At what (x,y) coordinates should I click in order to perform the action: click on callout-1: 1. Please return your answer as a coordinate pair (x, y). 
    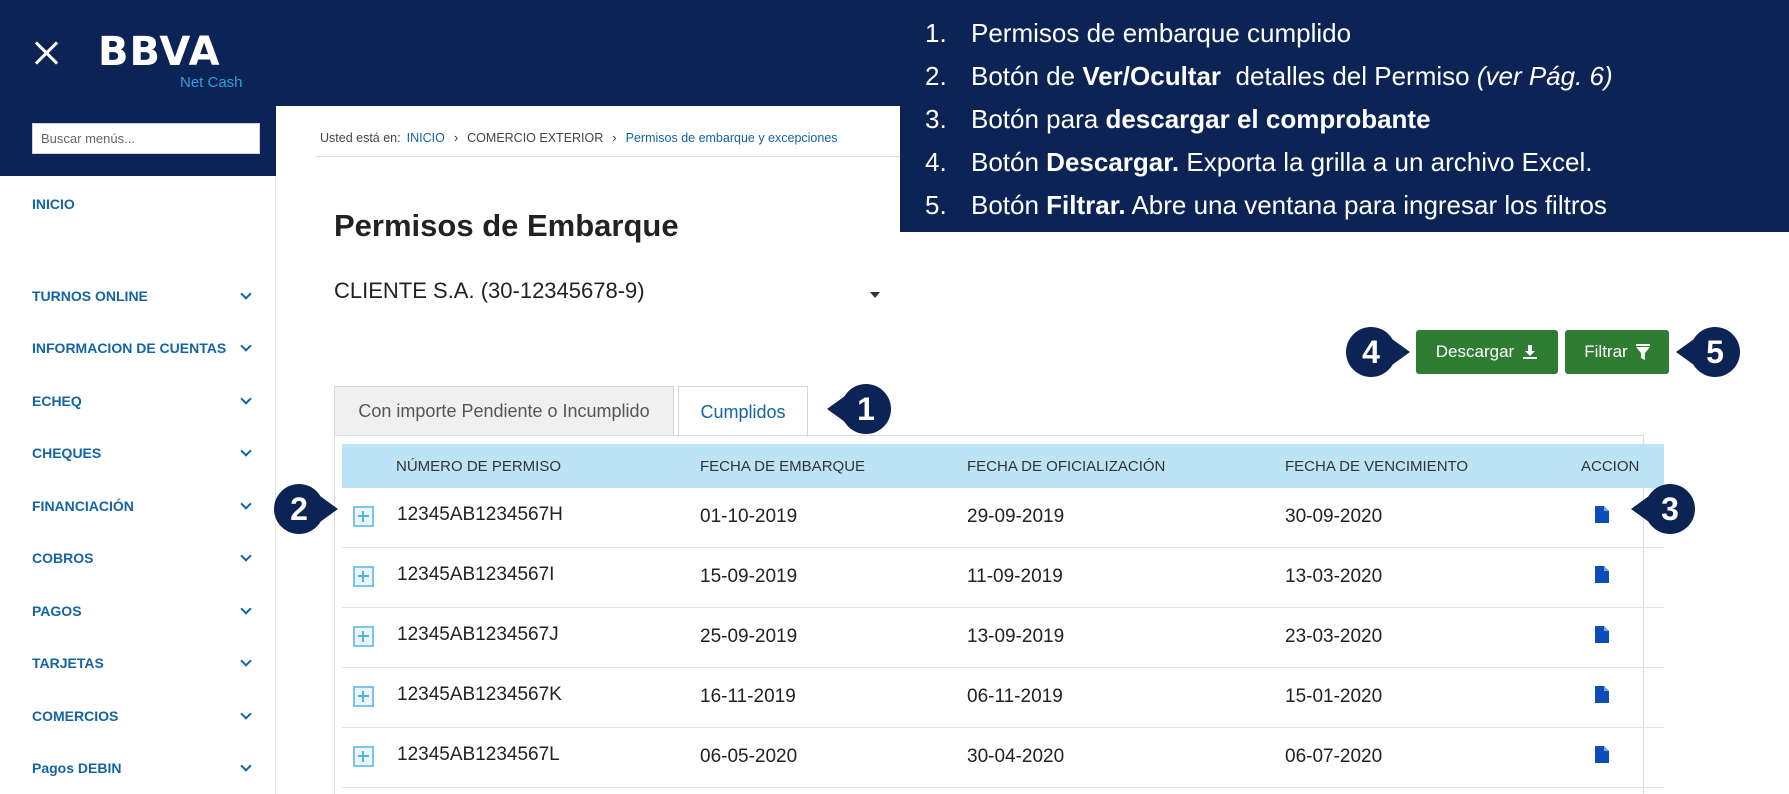
    Looking at the image, I should click on (859, 409).